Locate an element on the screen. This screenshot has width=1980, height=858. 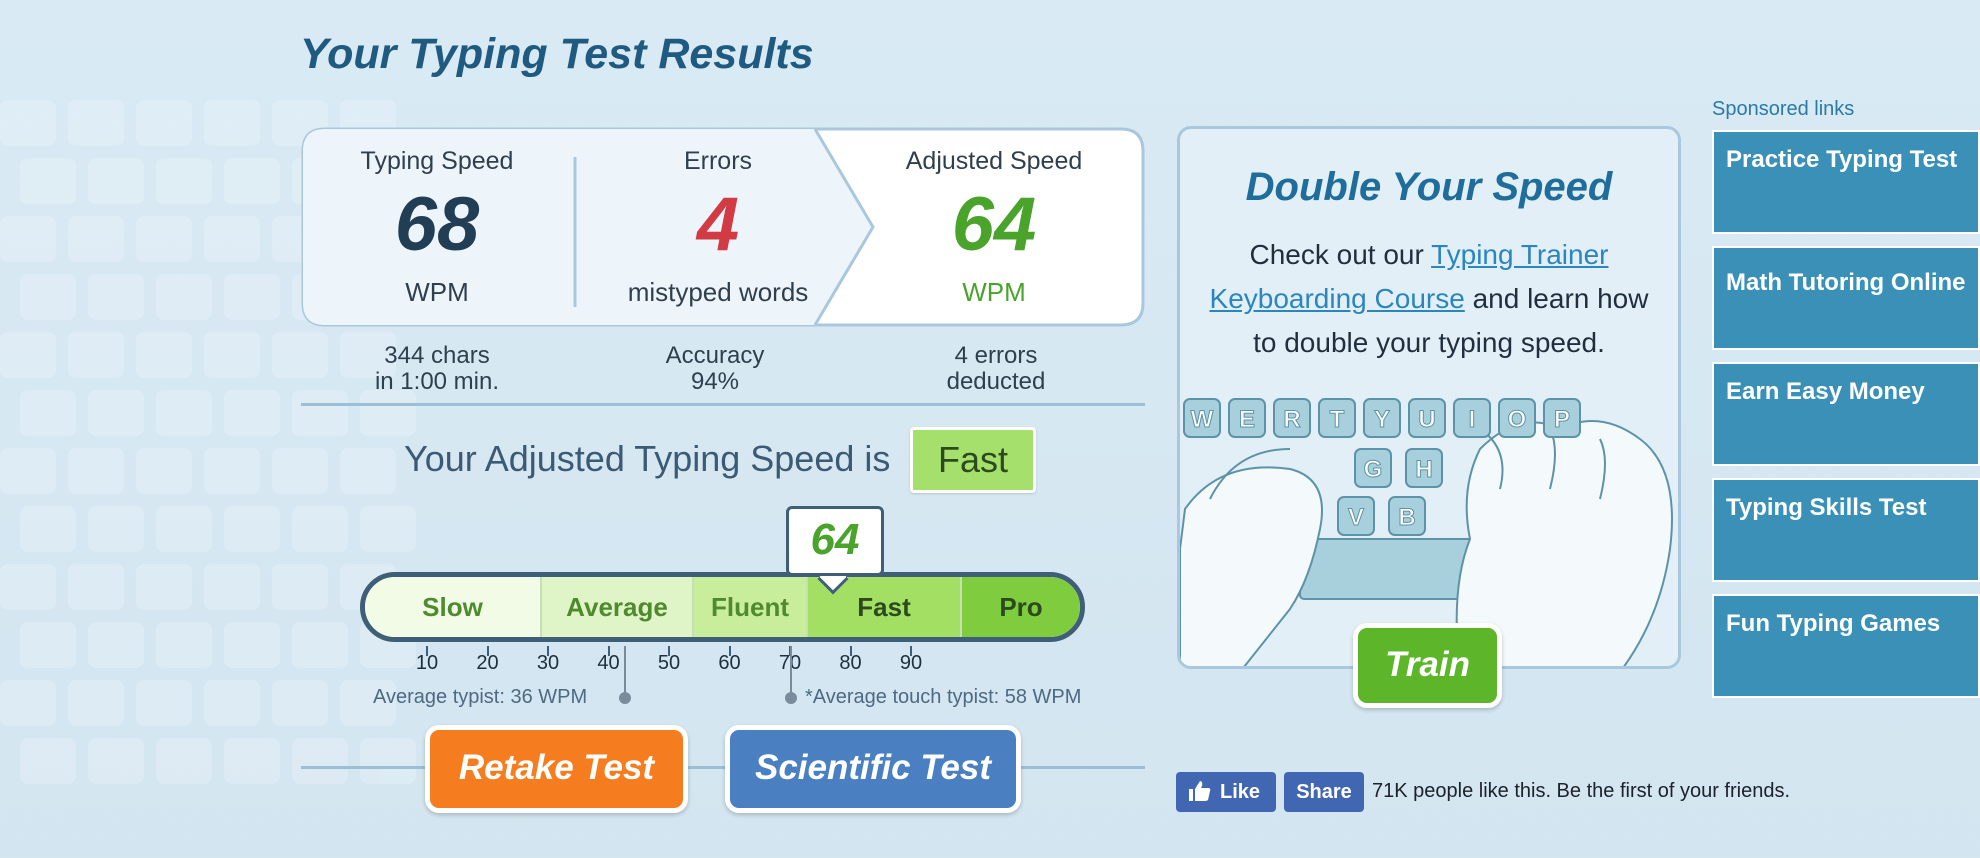
svg-text: Y is located at coordinates (1382, 419).